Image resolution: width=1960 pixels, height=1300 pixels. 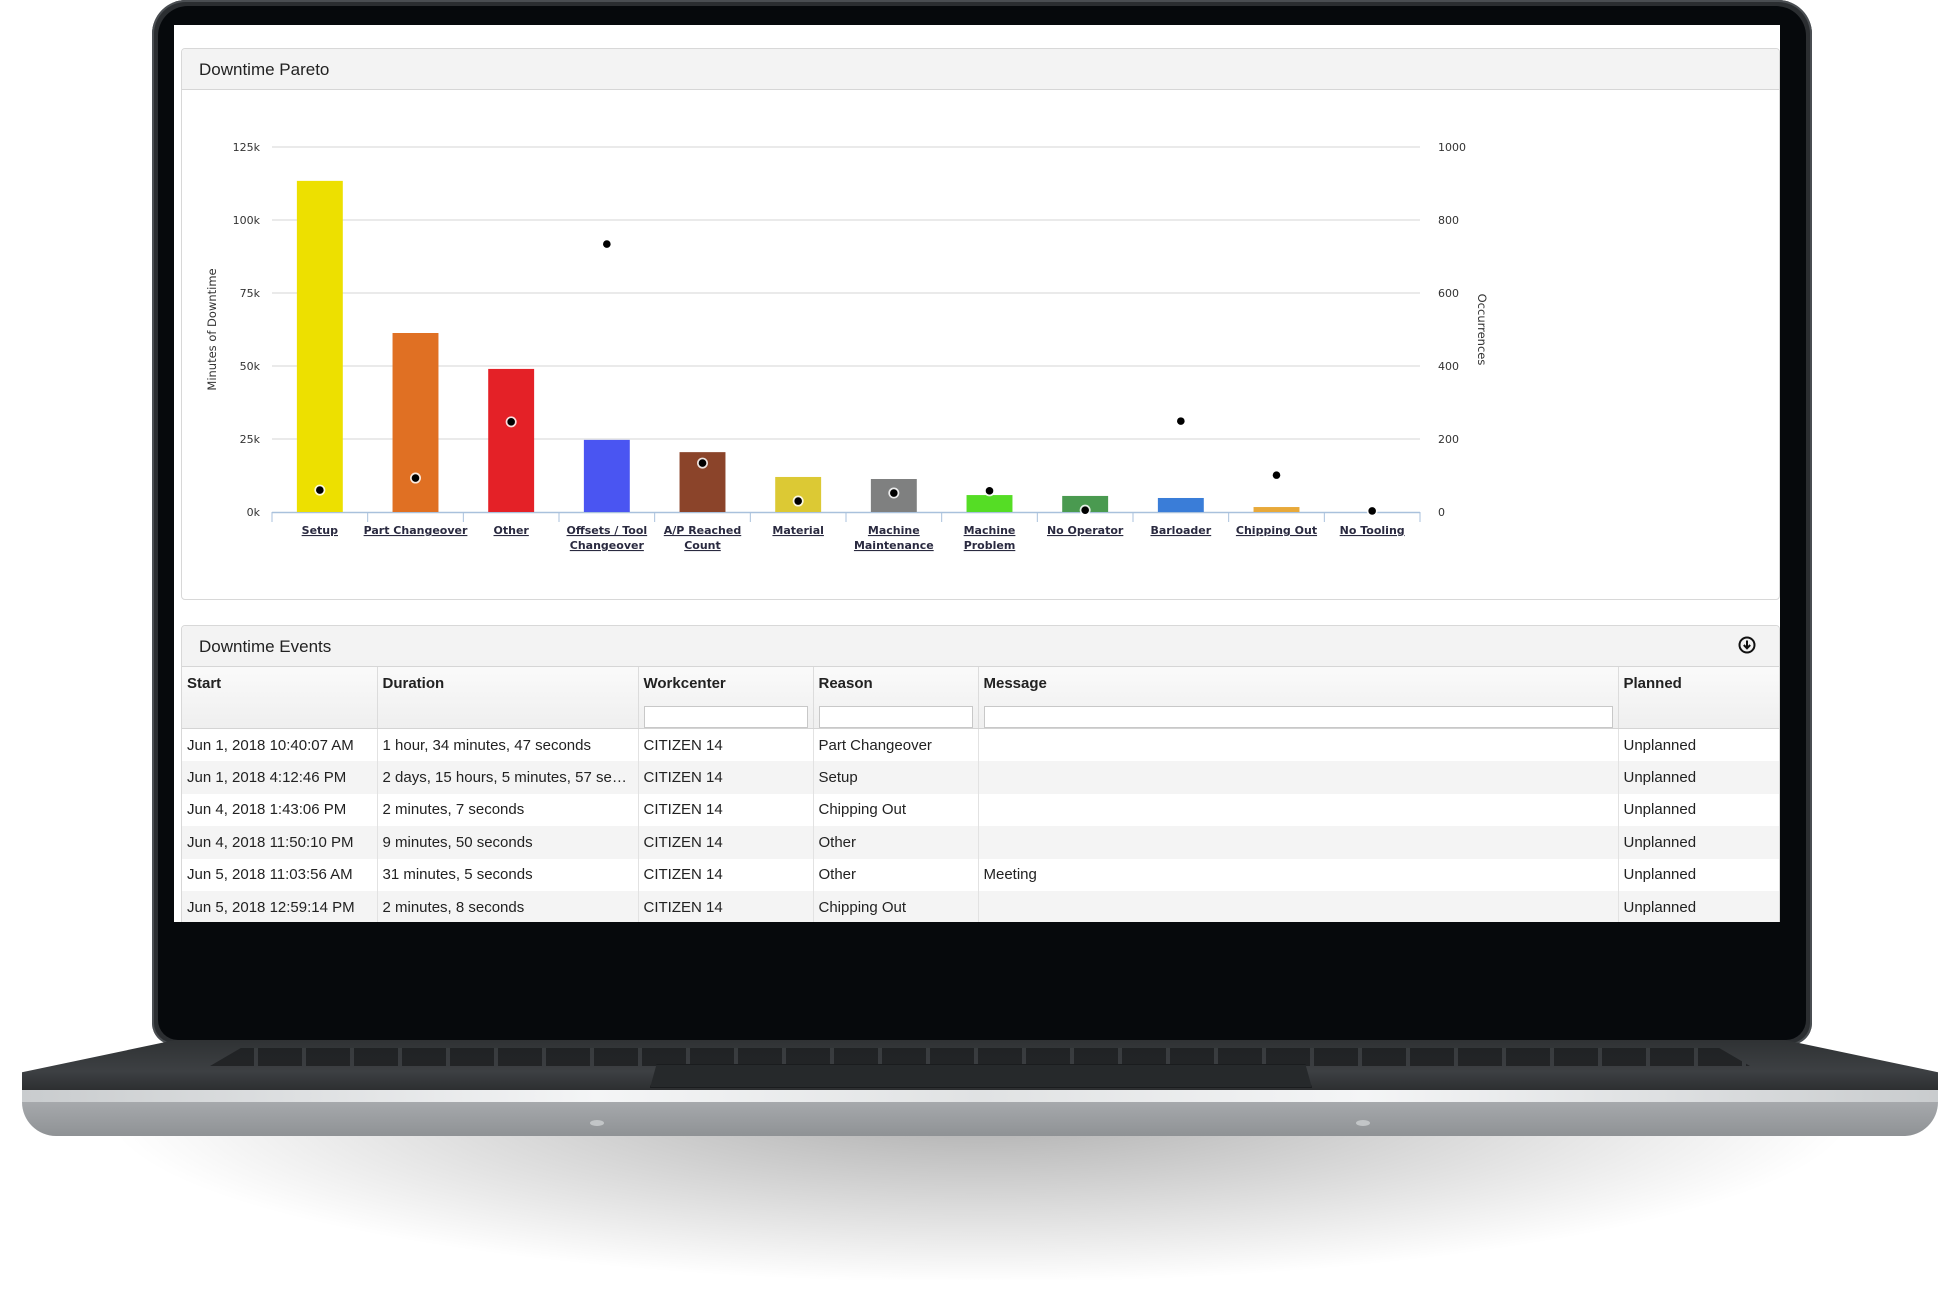 What do you see at coordinates (606, 538) in the screenshot?
I see `x-category-label: Offsets / Tool Changeover` at bounding box center [606, 538].